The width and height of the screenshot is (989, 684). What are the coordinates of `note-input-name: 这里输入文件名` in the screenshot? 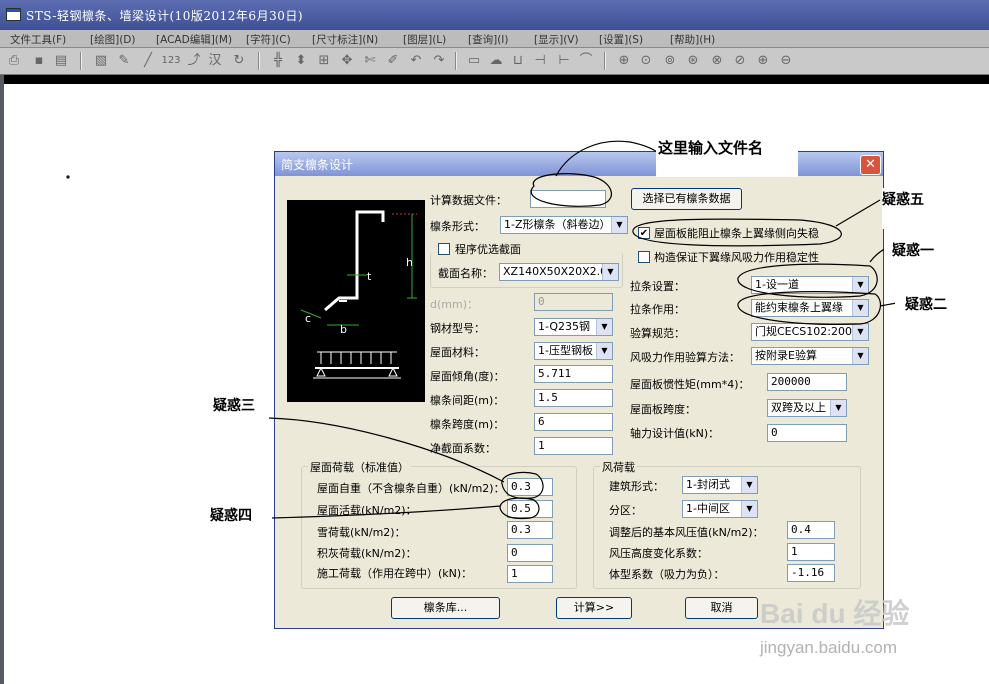 It's located at (727, 158).